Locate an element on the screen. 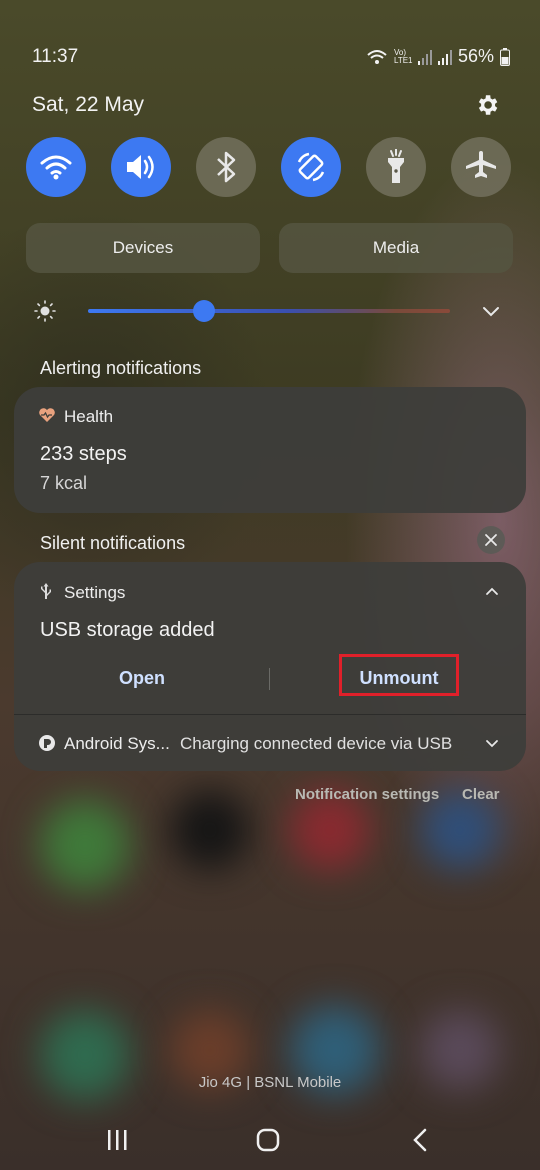 This screenshot has height=1170, width=540. back-button is located at coordinates (420, 1140).